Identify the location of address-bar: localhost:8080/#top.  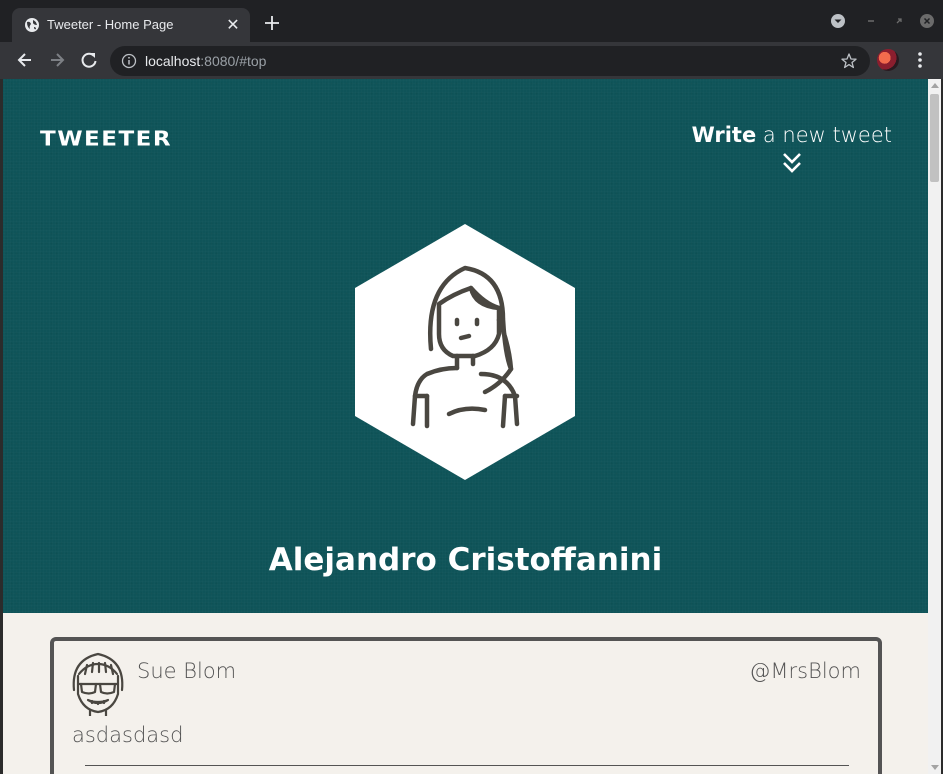
(490, 61).